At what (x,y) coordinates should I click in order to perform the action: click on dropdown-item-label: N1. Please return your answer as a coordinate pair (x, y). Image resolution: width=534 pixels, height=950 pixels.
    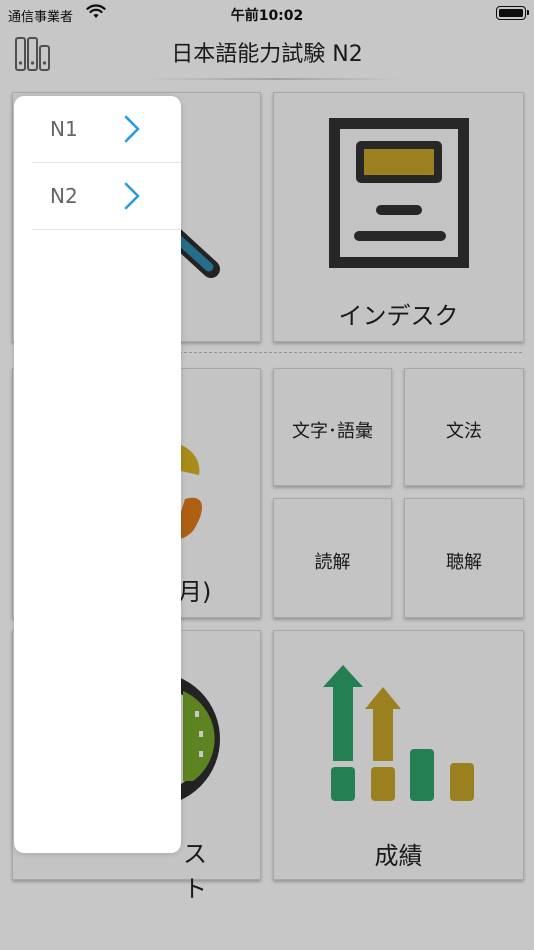
    Looking at the image, I should click on (64, 129).